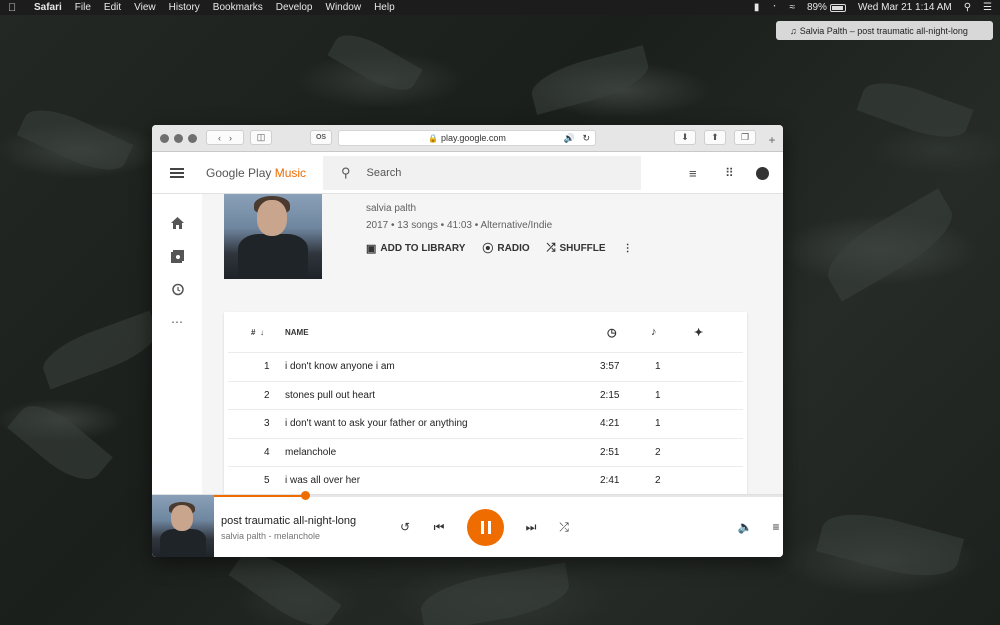  What do you see at coordinates (184, 7) in the screenshot?
I see `menu-history: History` at bounding box center [184, 7].